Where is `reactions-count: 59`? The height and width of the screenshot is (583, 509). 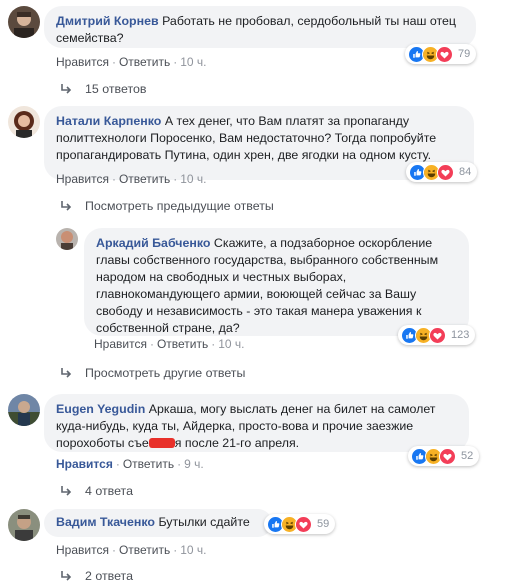
reactions-count: 59 is located at coordinates (323, 524).